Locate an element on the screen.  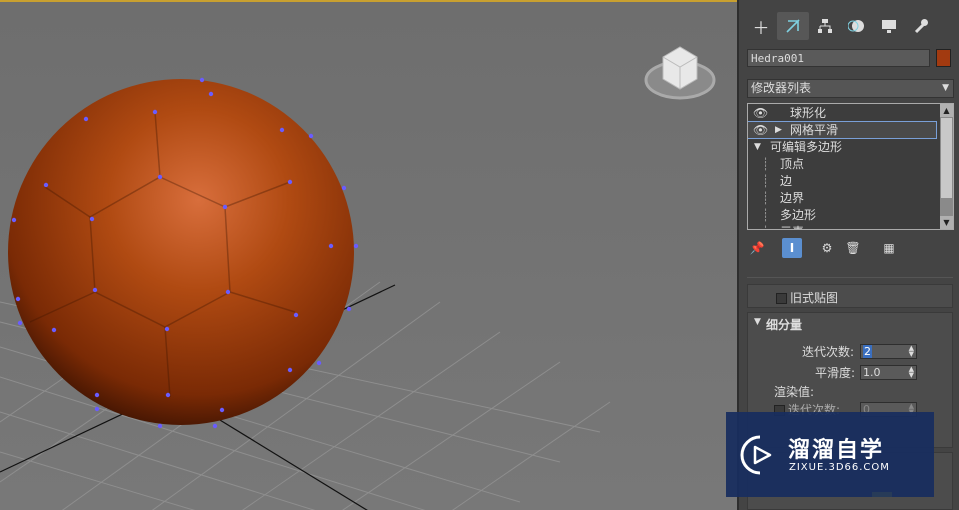
expand-arrow-icon: ▶ is located at coordinates (778, 130).